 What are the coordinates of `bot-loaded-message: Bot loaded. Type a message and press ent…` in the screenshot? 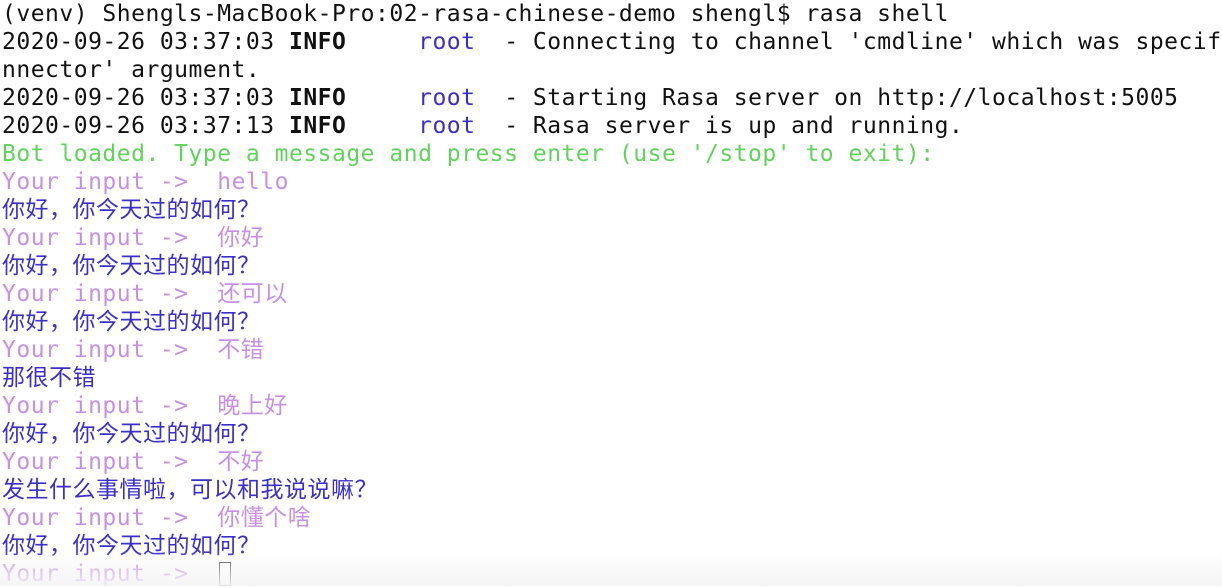 It's located at (612, 154).